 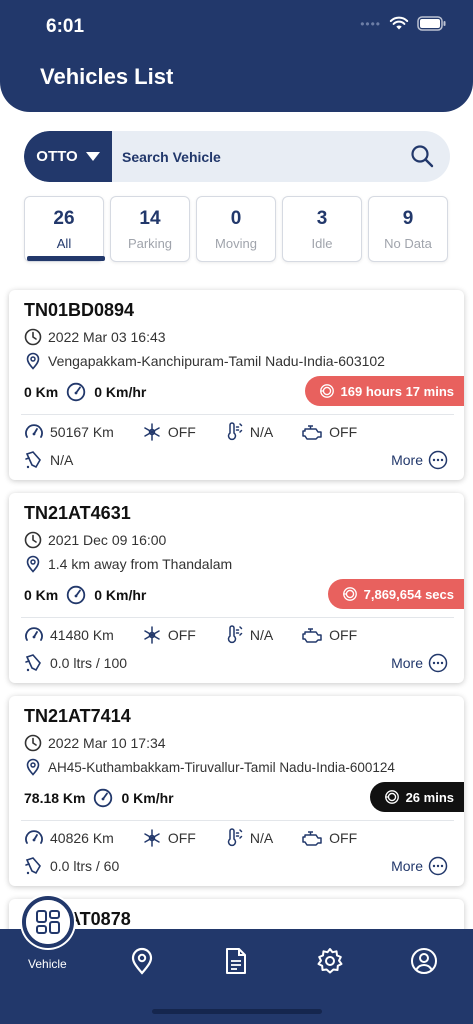 What do you see at coordinates (408, 243) in the screenshot?
I see `tab-label: No Data` at bounding box center [408, 243].